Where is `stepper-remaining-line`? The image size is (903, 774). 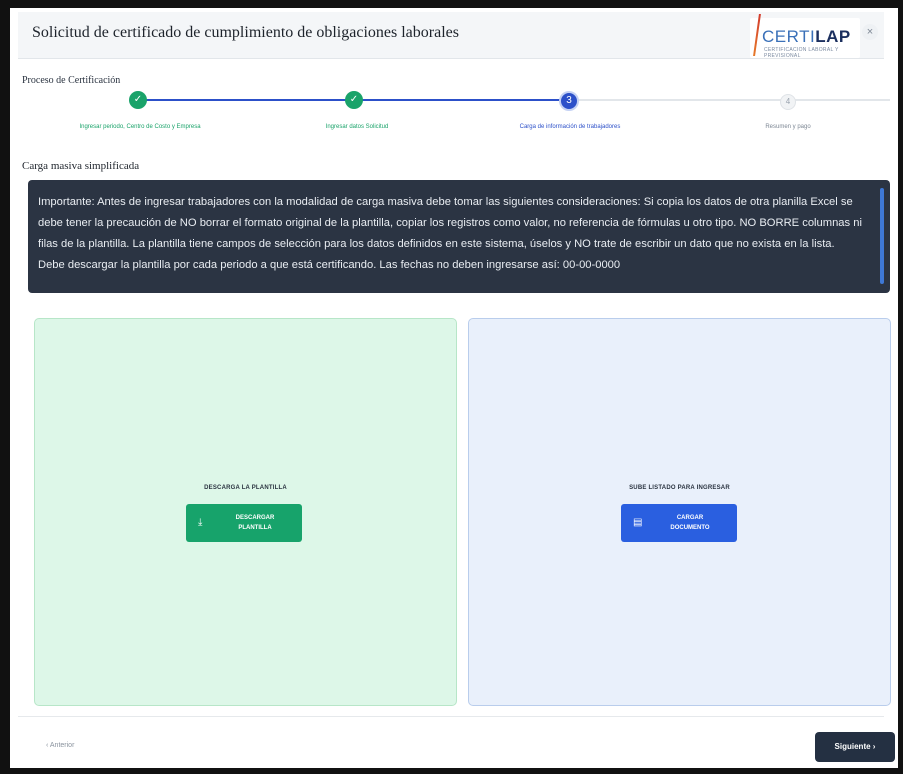
stepper-remaining-line is located at coordinates (728, 100).